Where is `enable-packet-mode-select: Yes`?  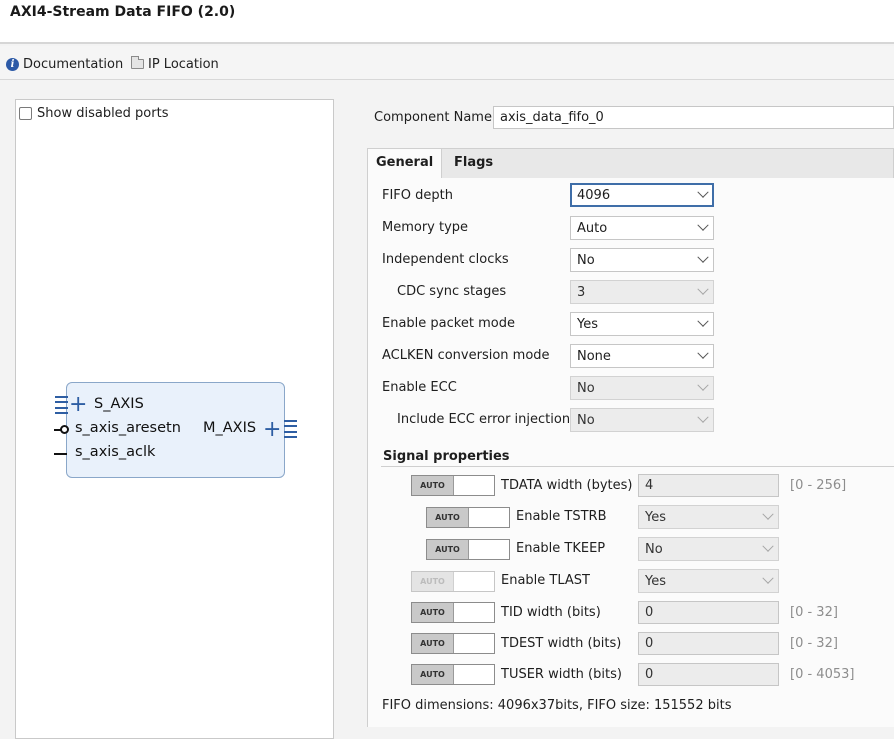 enable-packet-mode-select: Yes is located at coordinates (642, 324).